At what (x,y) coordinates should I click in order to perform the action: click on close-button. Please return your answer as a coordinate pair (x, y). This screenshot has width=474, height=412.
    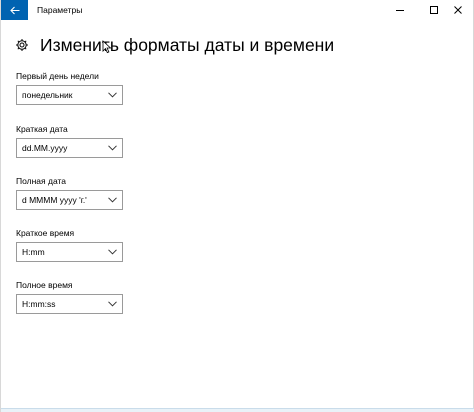
    Looking at the image, I should click on (457, 10).